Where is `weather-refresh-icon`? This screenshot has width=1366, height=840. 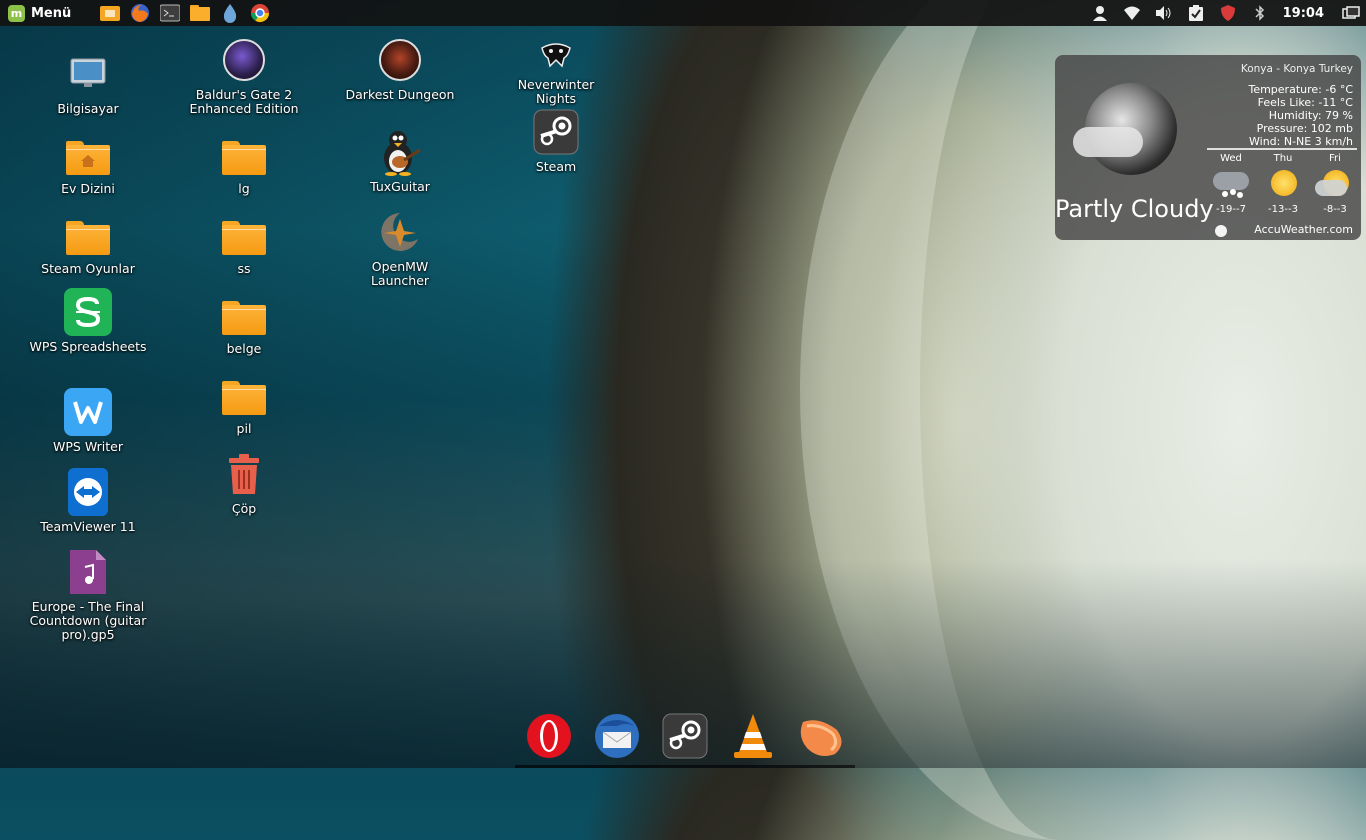
weather-refresh-icon is located at coordinates (1221, 231).